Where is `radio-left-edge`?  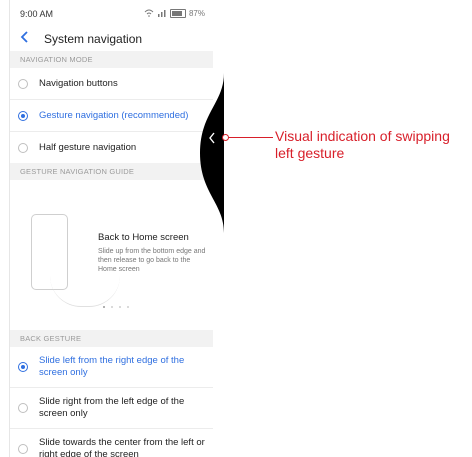
radio-left-edge is located at coordinates (23, 408).